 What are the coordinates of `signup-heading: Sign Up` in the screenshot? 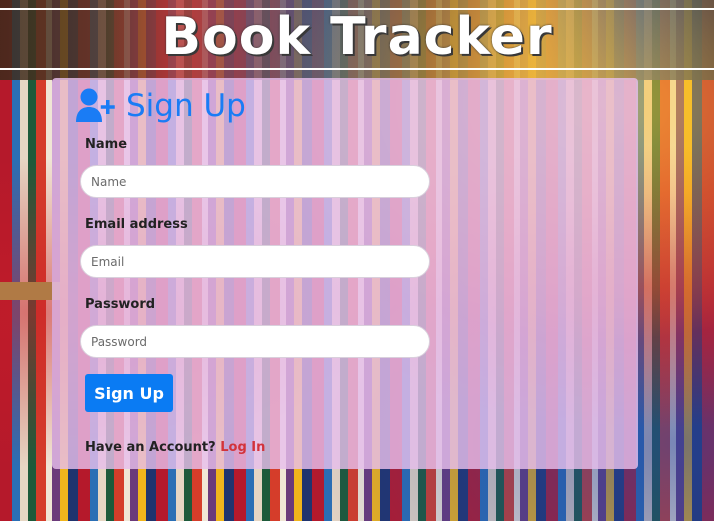 It's located at (161, 106).